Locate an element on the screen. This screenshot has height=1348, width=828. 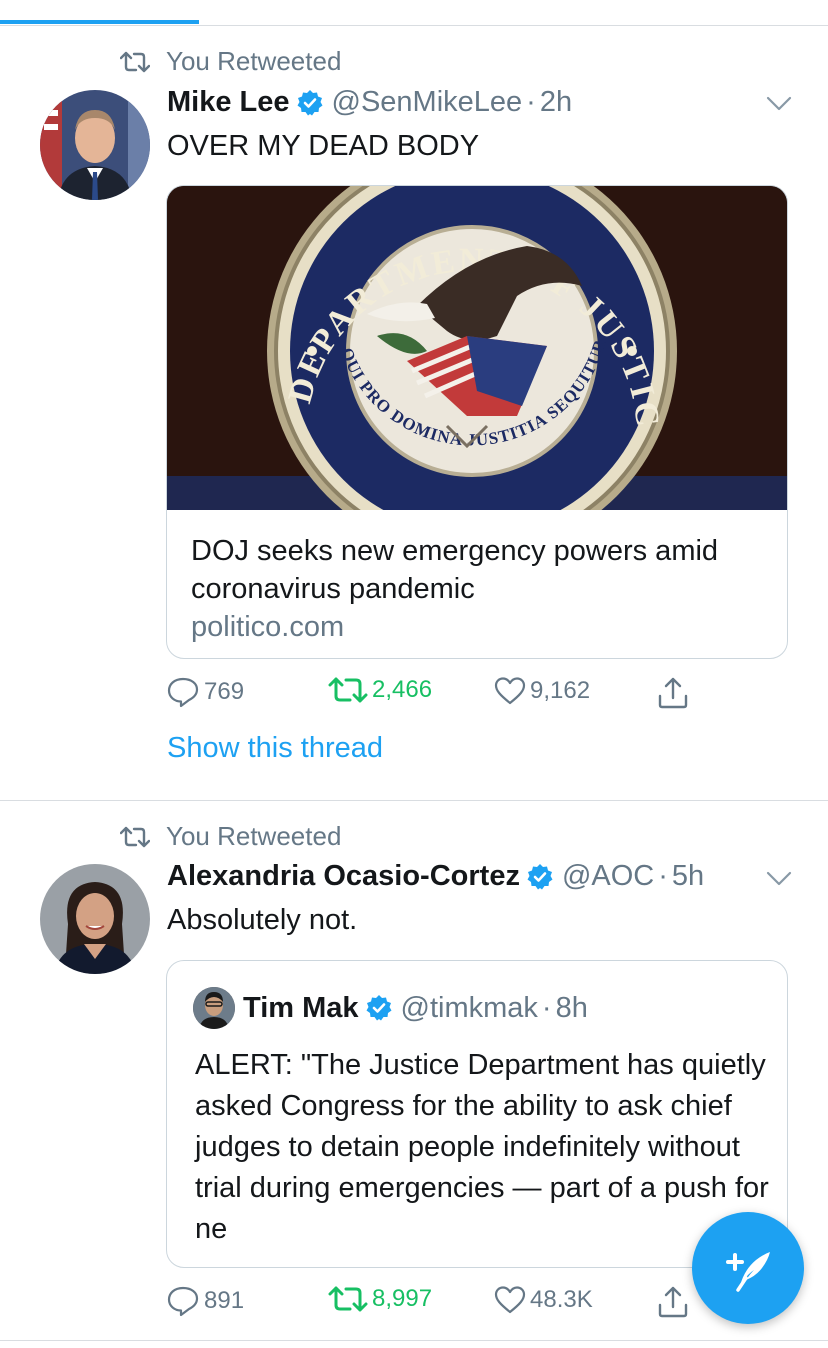
reply-action: 769 is located at coordinates (205, 692).